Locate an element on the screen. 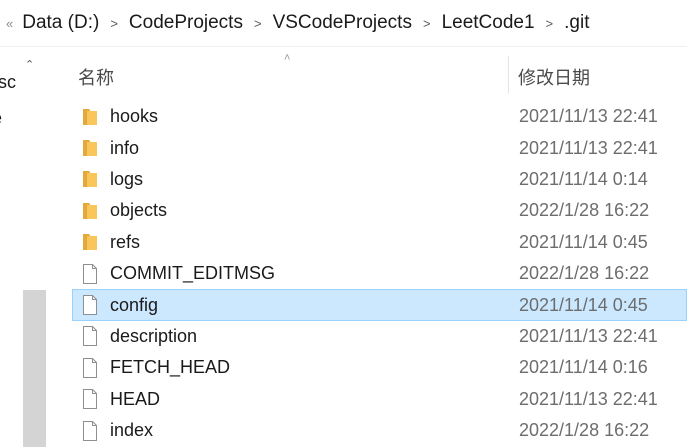 This screenshot has height=447, width=687. column-header: ˄ 名称 修改日期 is located at coordinates (366, 73).